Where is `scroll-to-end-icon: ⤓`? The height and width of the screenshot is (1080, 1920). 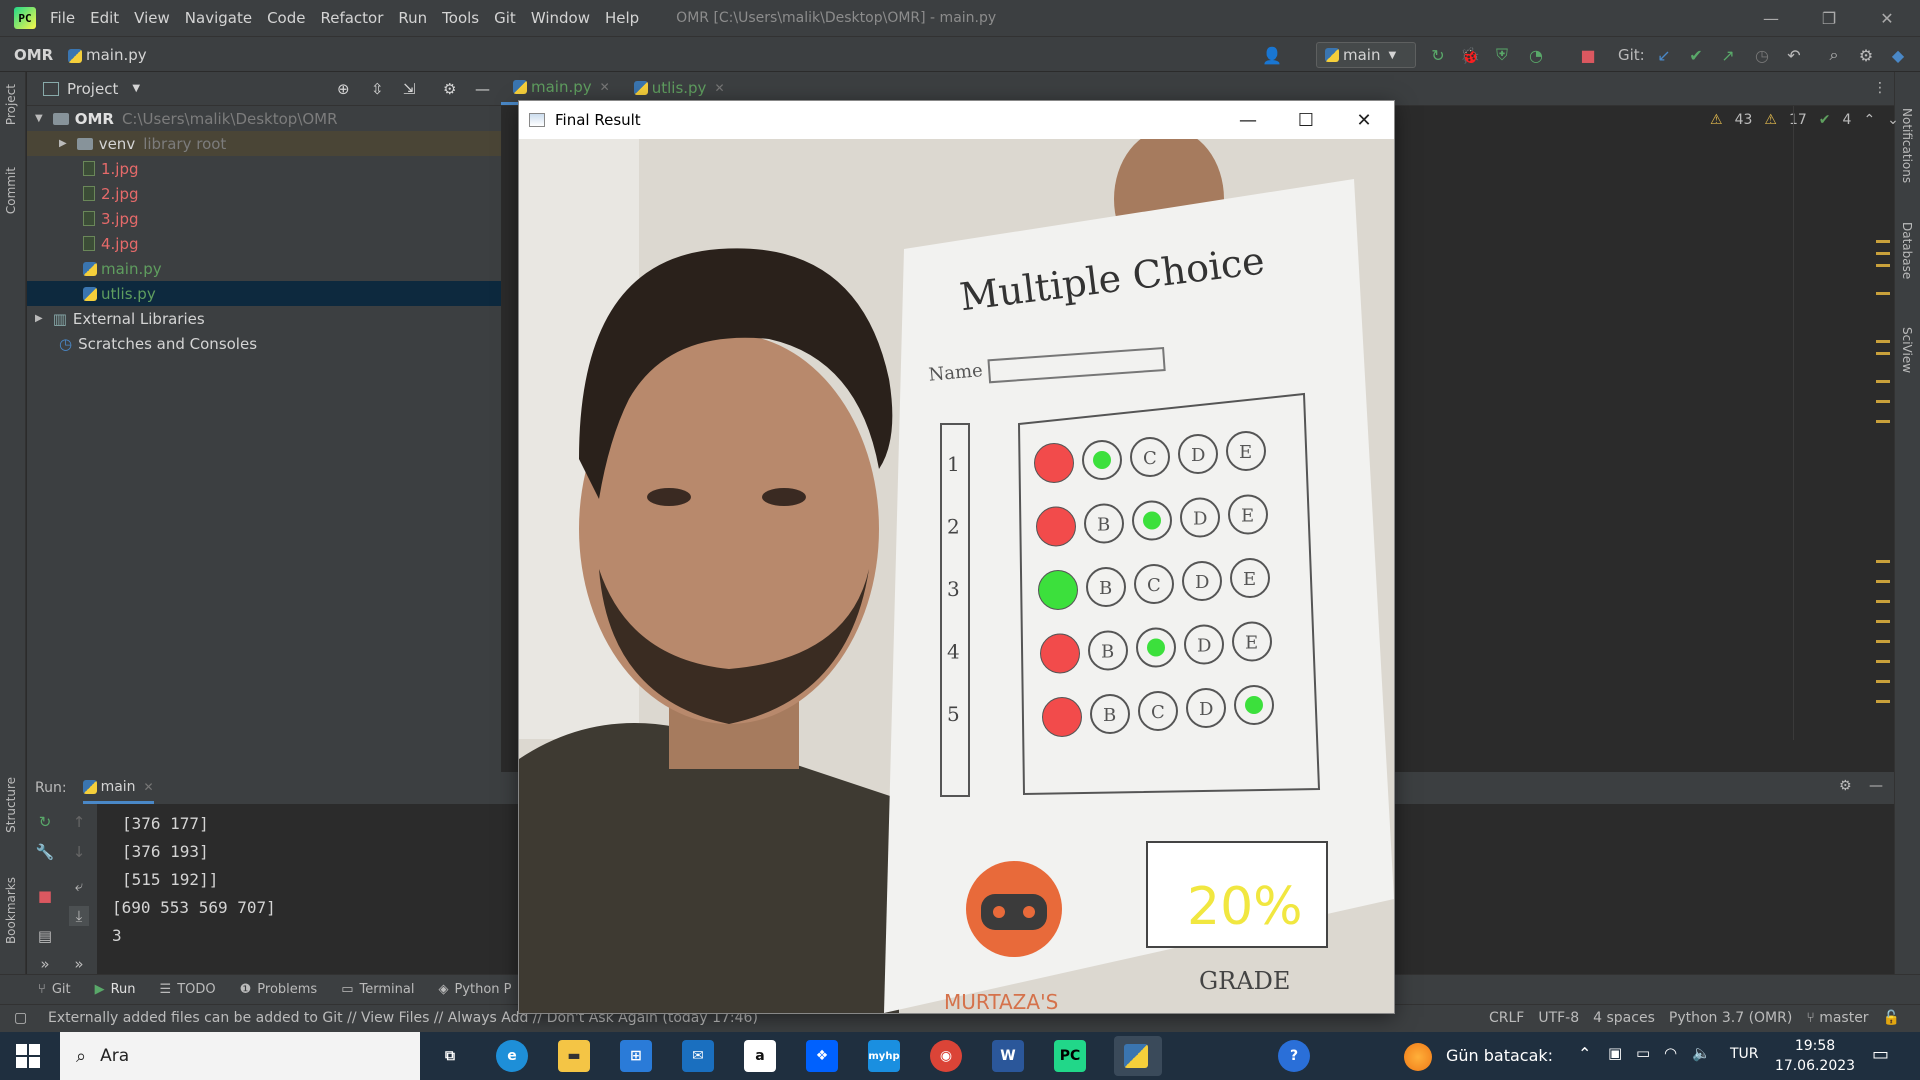
scroll-to-end-icon: ⤓ is located at coordinates (79, 916).